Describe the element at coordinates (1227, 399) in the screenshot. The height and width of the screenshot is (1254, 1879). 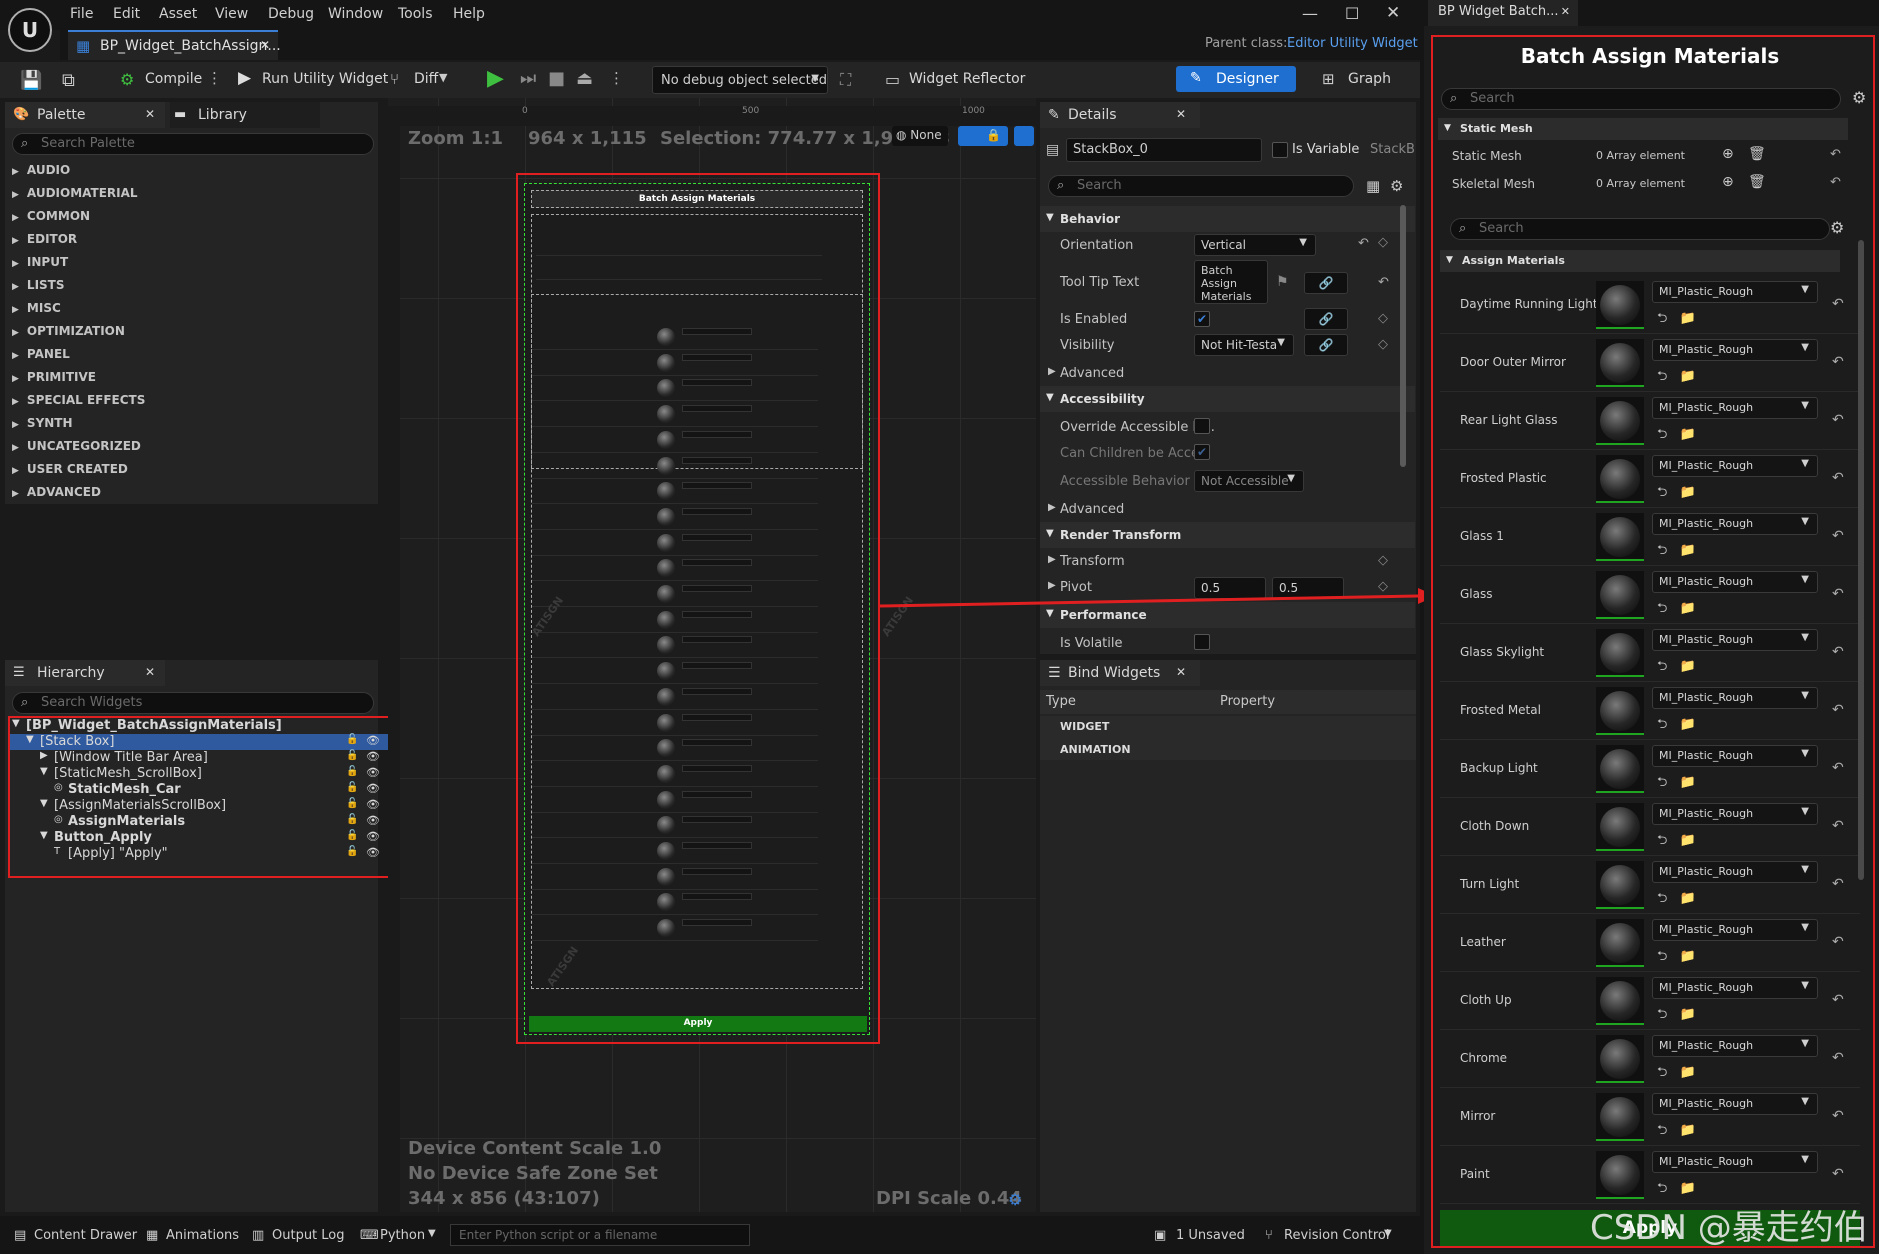
I see `section-accessibility: ▼ Accessibility` at that location.